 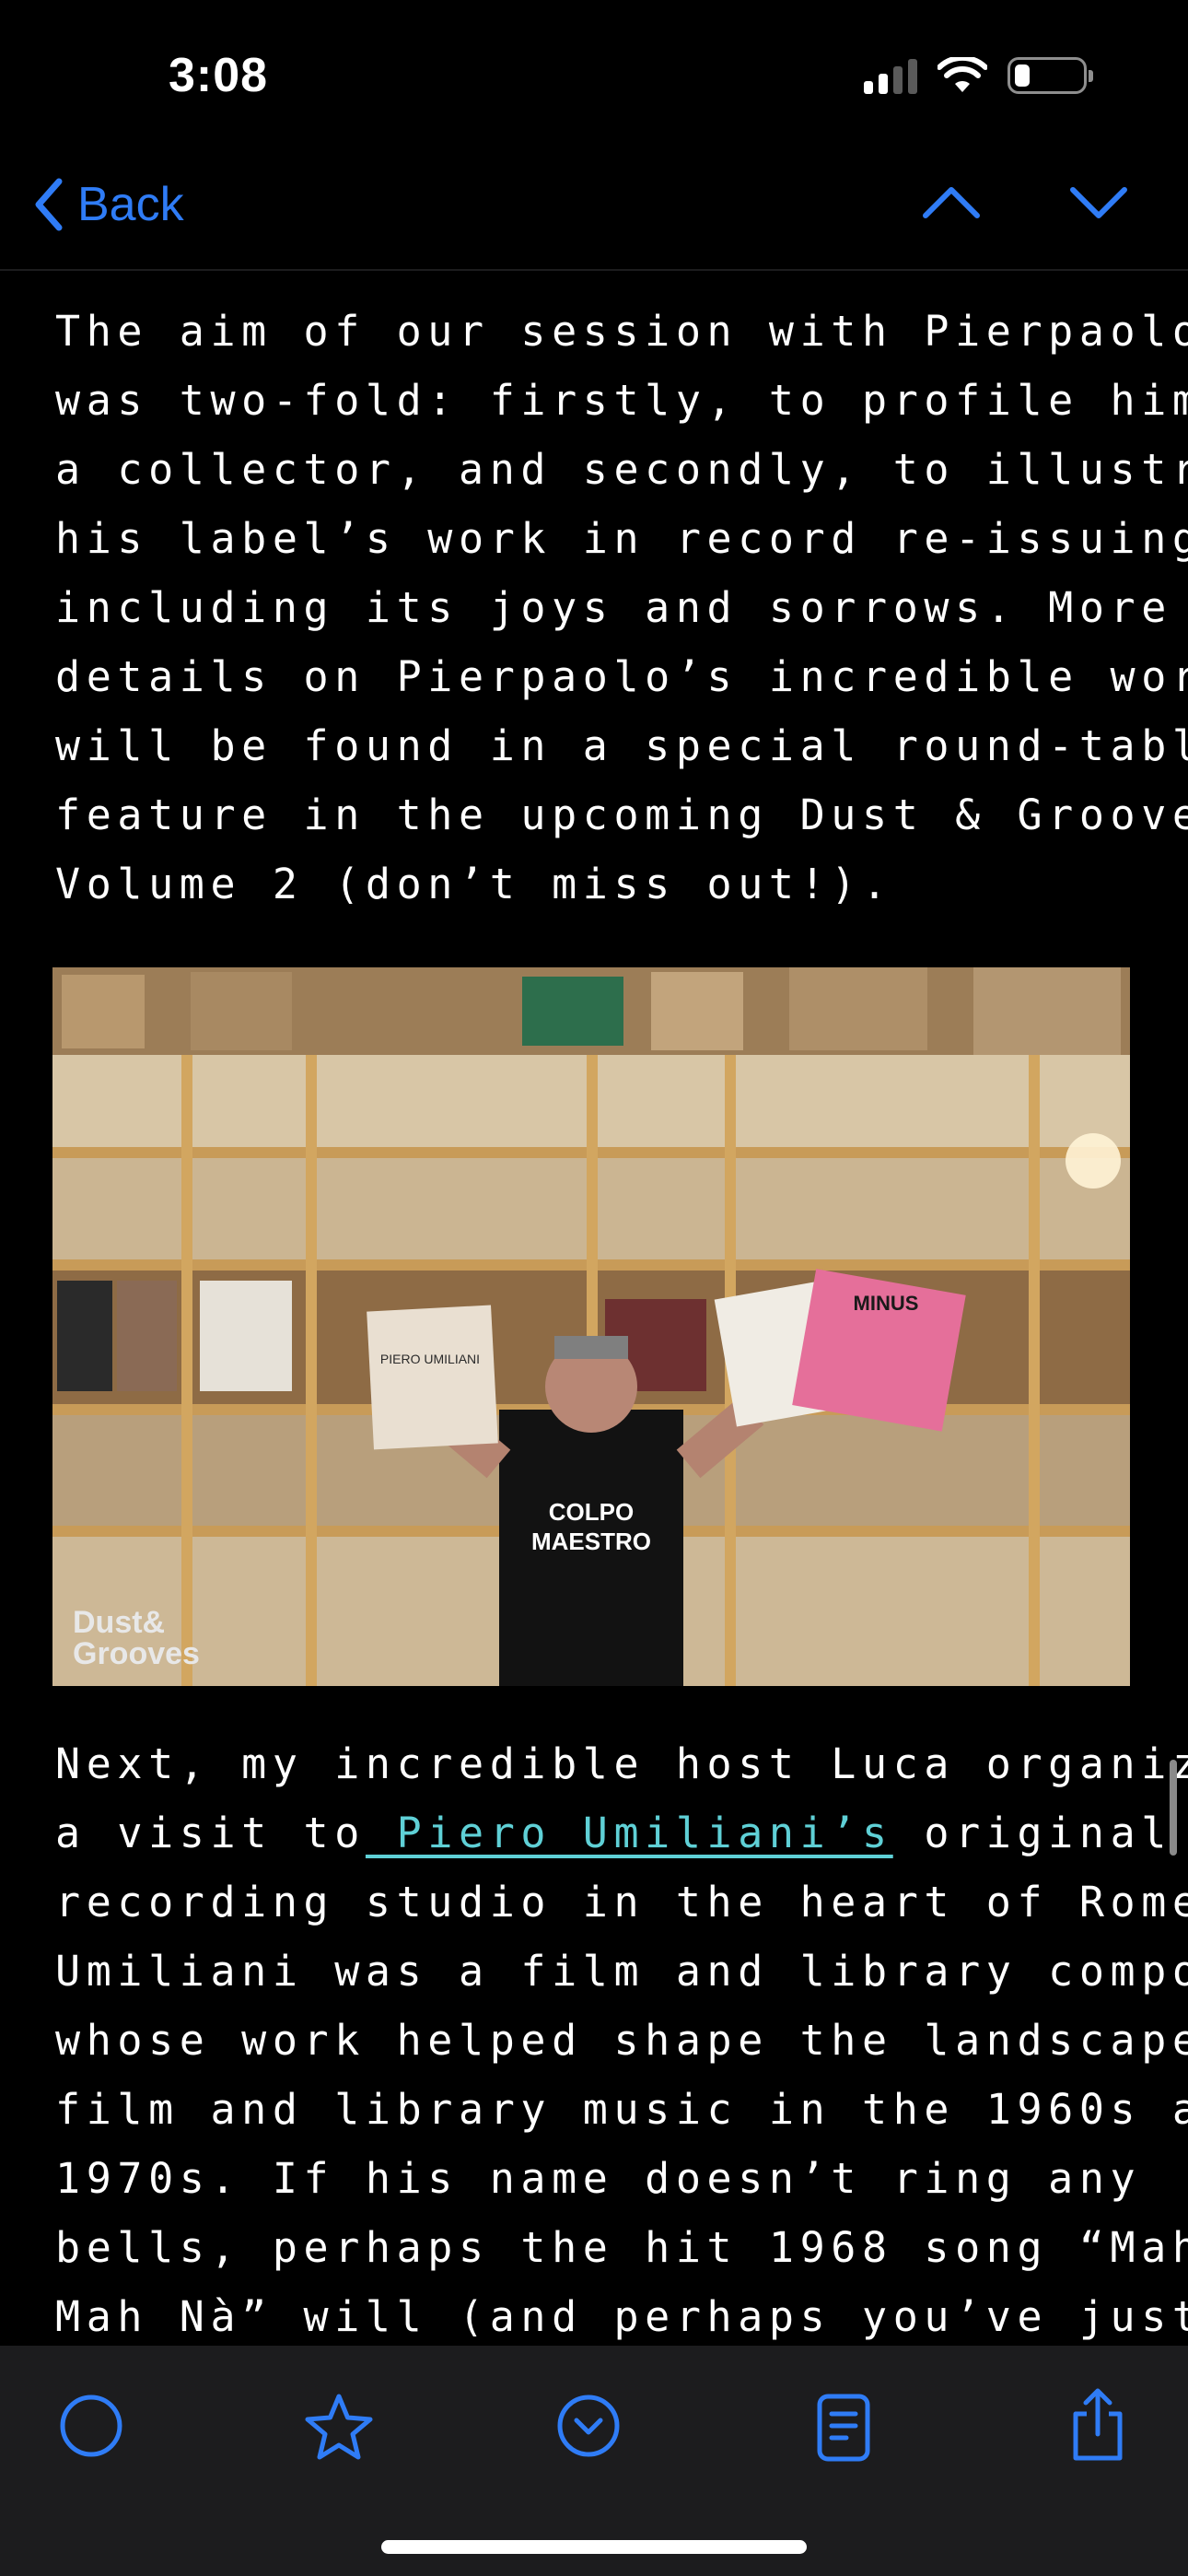 What do you see at coordinates (130, 204) in the screenshot?
I see `back-label: Back` at bounding box center [130, 204].